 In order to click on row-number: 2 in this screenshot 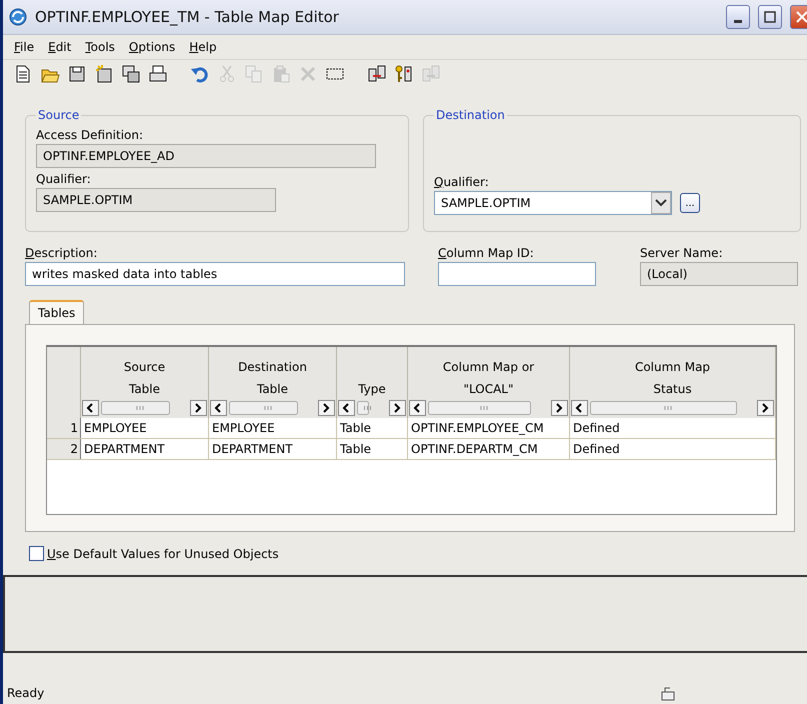, I will do `click(64, 449)`.